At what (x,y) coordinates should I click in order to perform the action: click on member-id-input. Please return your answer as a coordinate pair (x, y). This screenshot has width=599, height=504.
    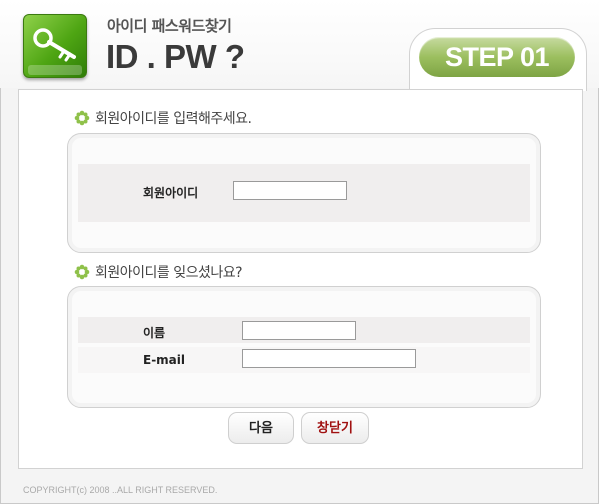
    Looking at the image, I should click on (290, 190).